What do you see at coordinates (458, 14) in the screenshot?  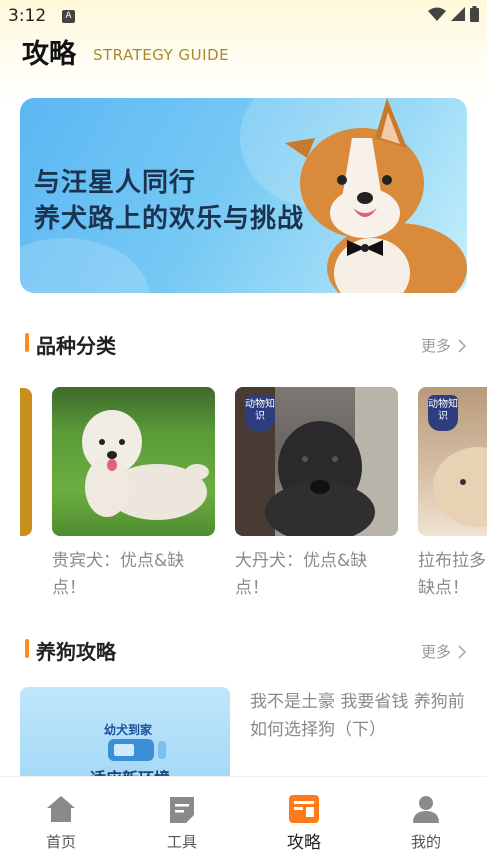 I see `signal-icon` at bounding box center [458, 14].